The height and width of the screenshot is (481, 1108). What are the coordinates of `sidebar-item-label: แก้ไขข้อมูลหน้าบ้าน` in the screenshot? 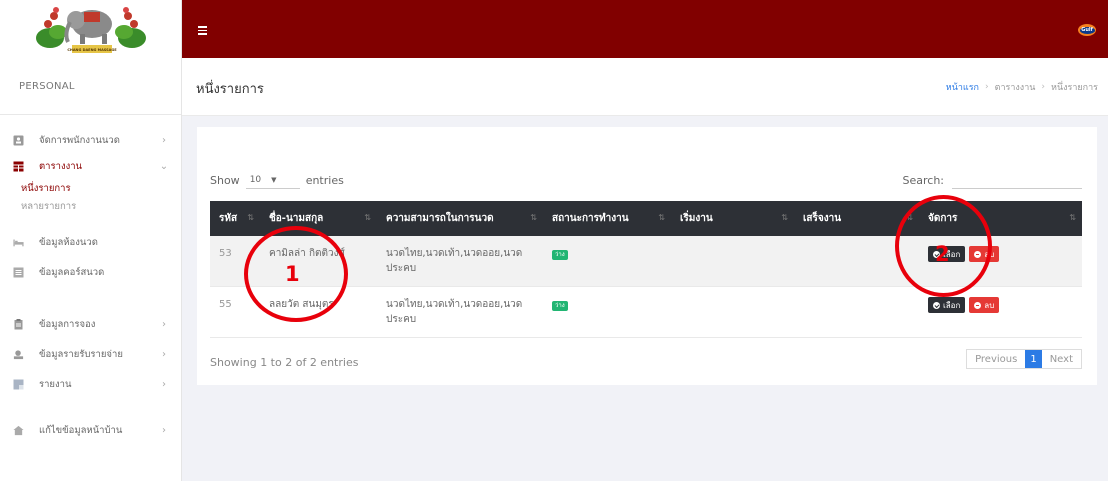 It's located at (81, 430).